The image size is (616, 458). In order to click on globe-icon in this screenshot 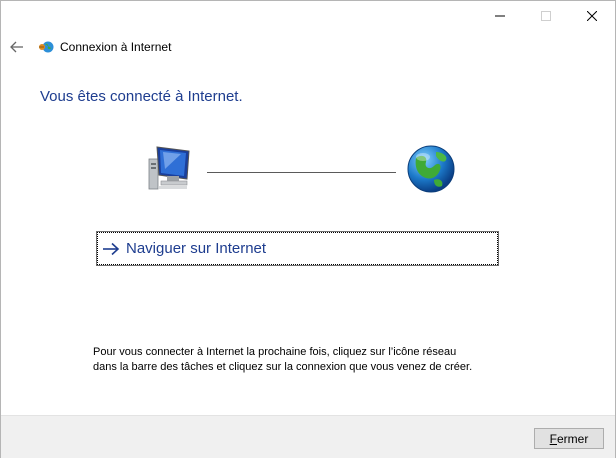, I will do `click(431, 169)`.